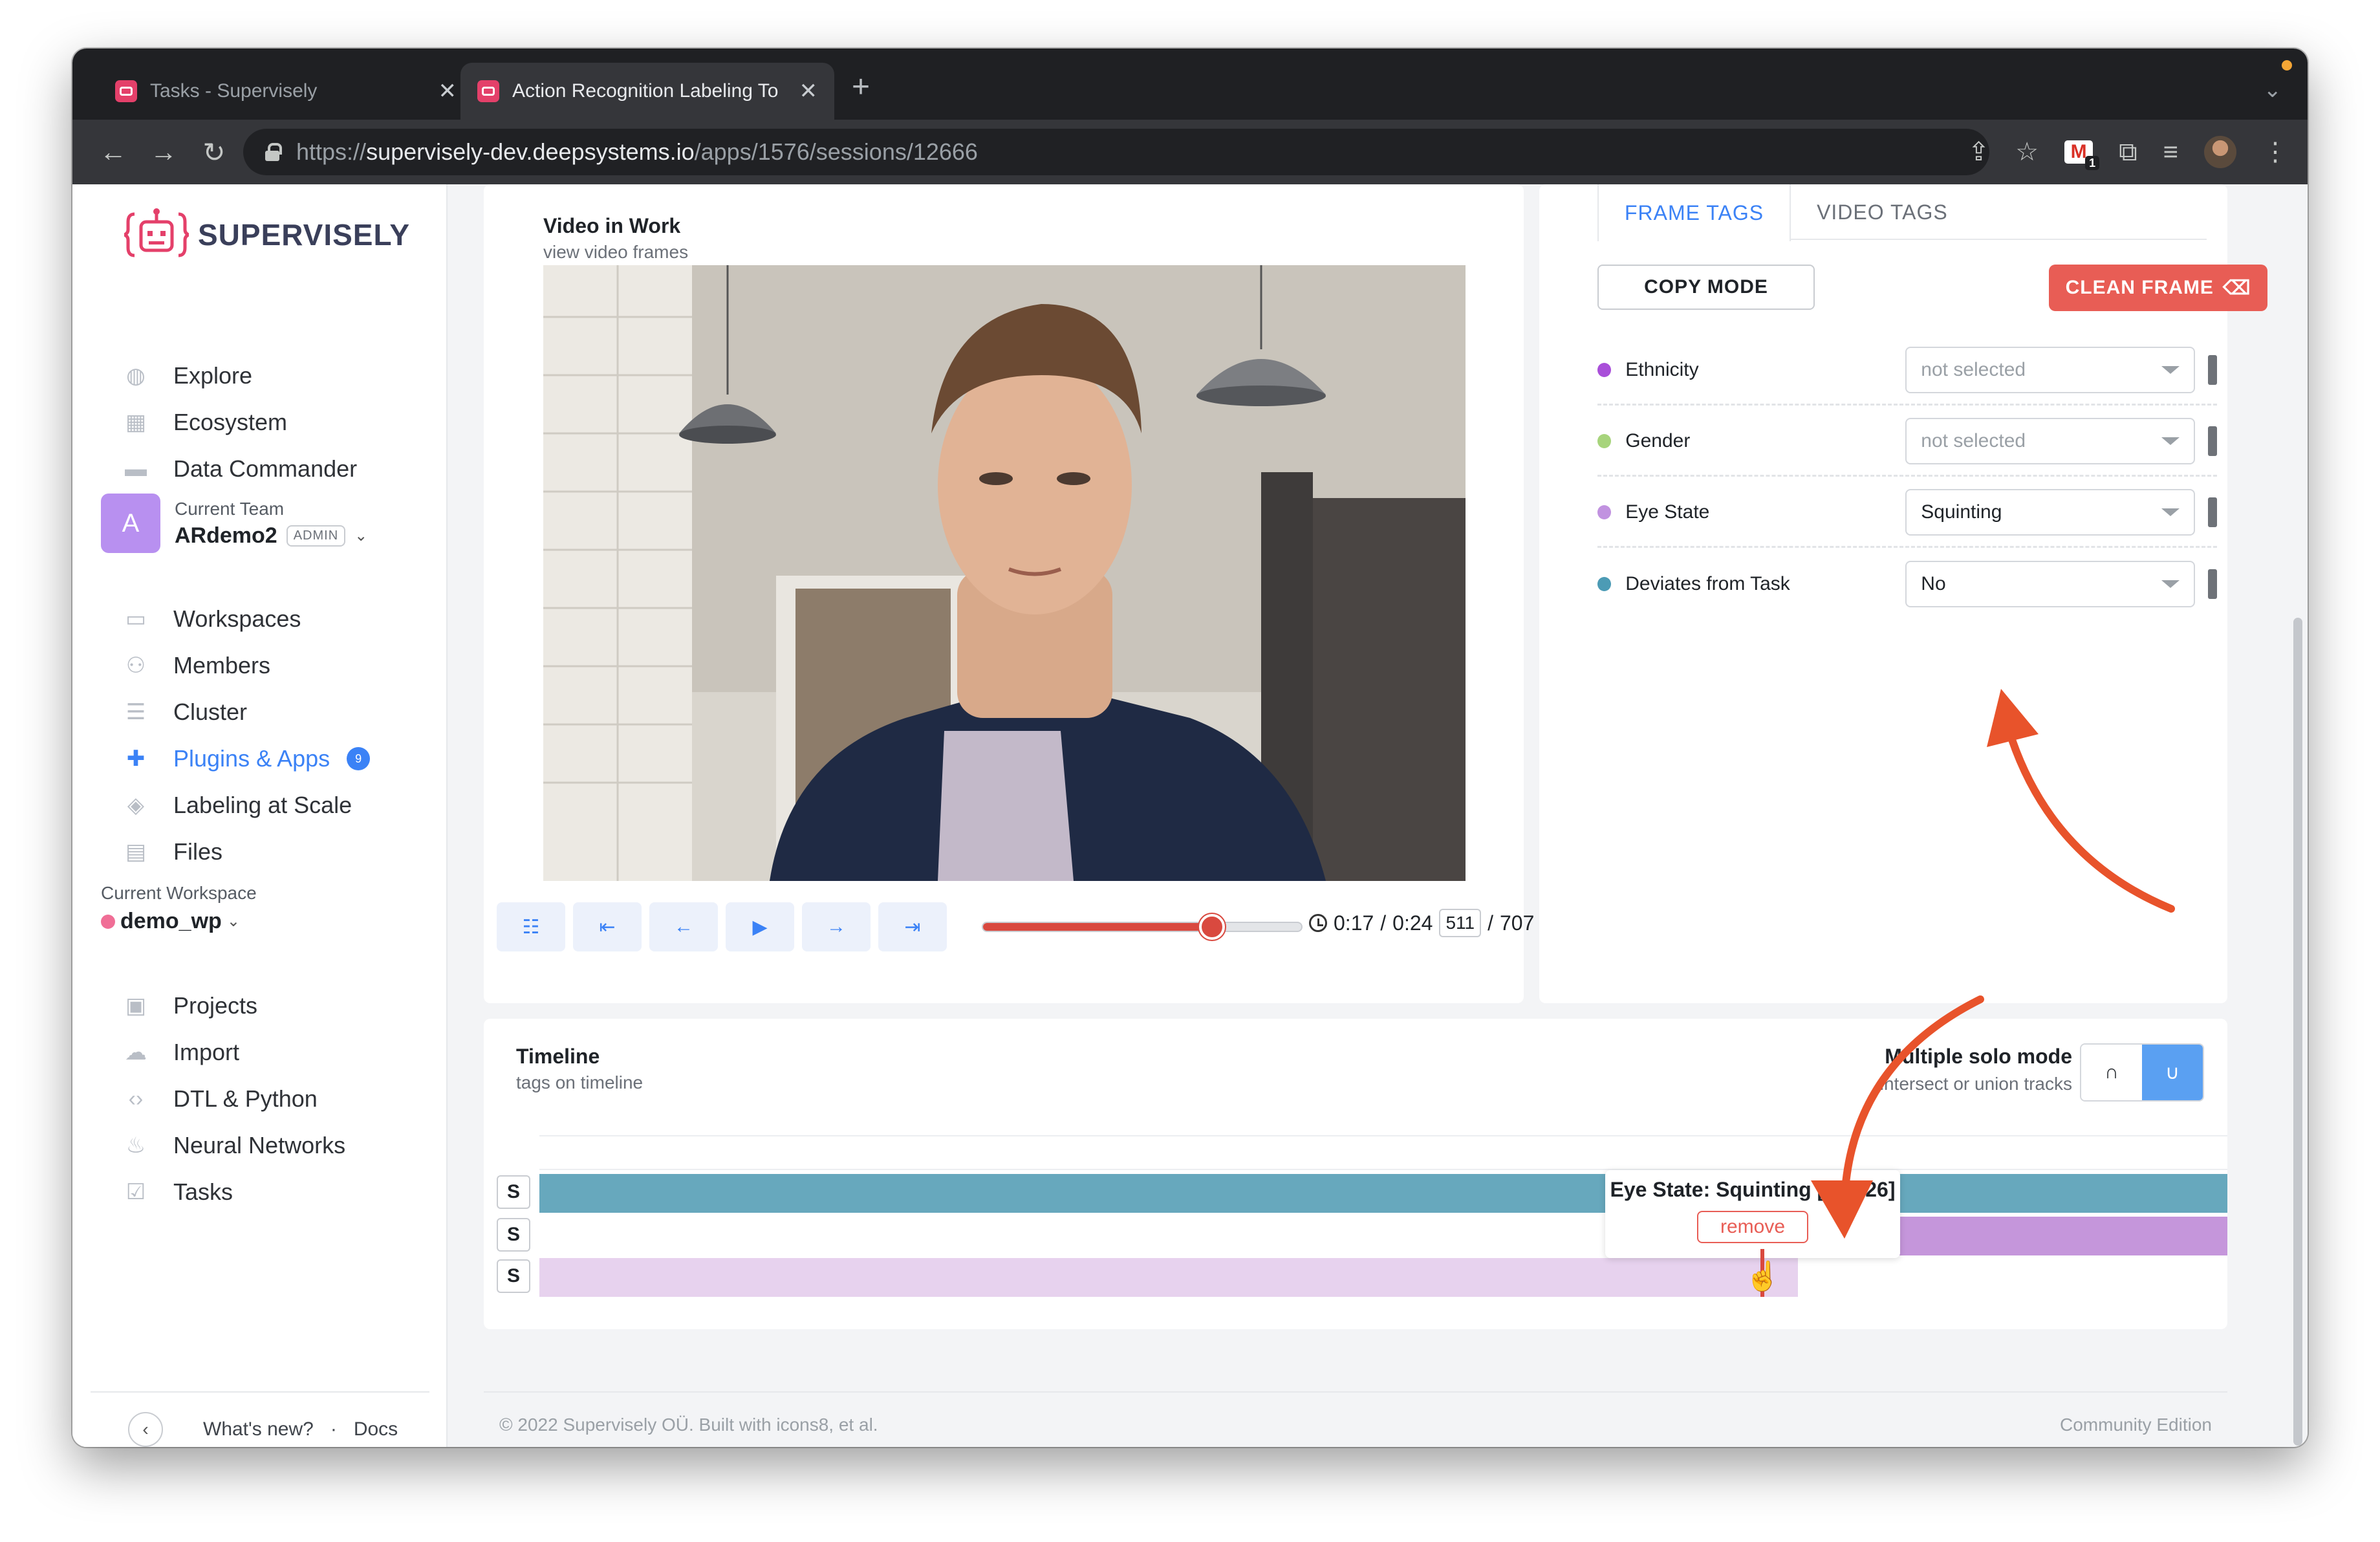 The height and width of the screenshot is (1542, 2380). What do you see at coordinates (285, 91) in the screenshot?
I see `browser-tab-tasks: Tasks - Supervisely ✕` at bounding box center [285, 91].